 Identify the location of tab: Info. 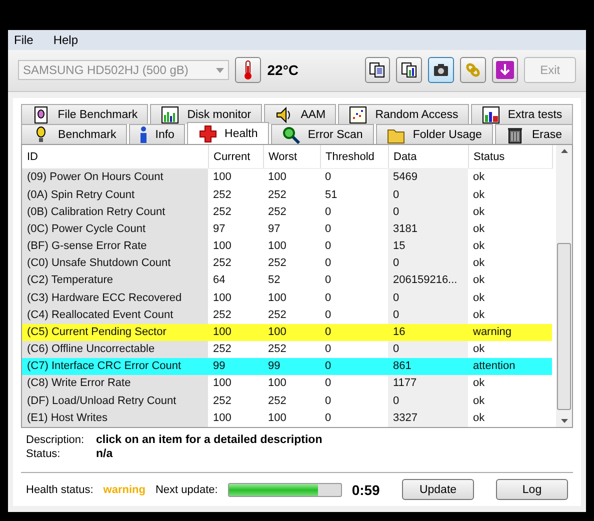
(157, 134).